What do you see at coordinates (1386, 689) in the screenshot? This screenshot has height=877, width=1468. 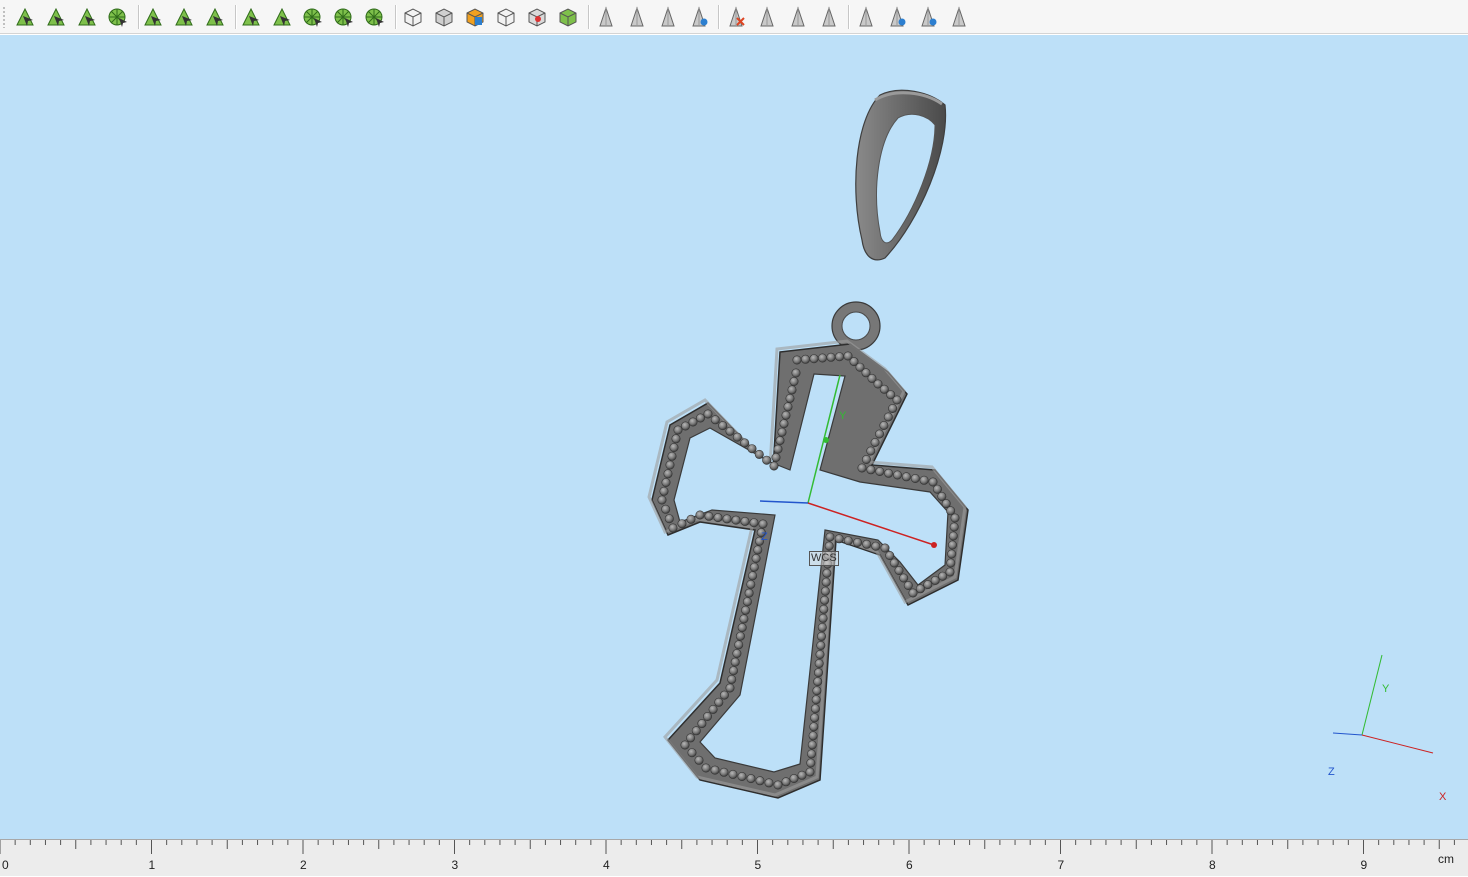 I see `triad-y-label: Y` at bounding box center [1386, 689].